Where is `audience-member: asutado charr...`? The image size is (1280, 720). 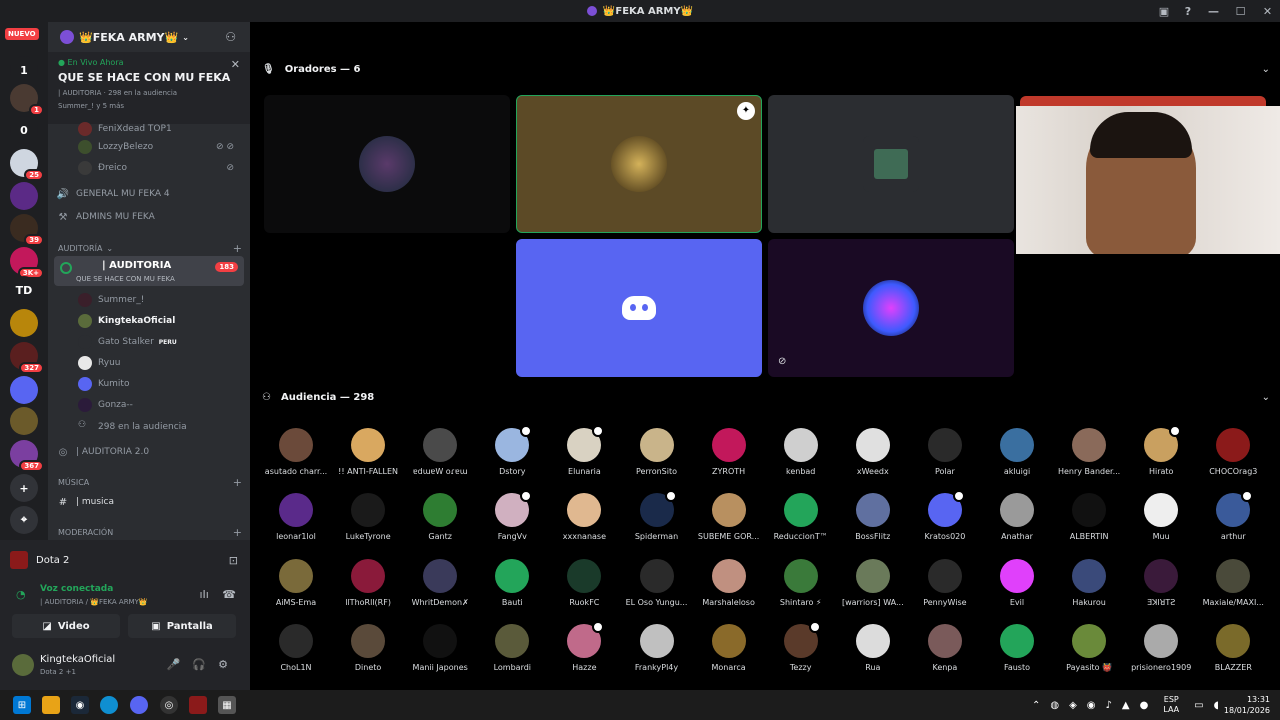
audience-member: asutado charr... is located at coordinates (296, 452).